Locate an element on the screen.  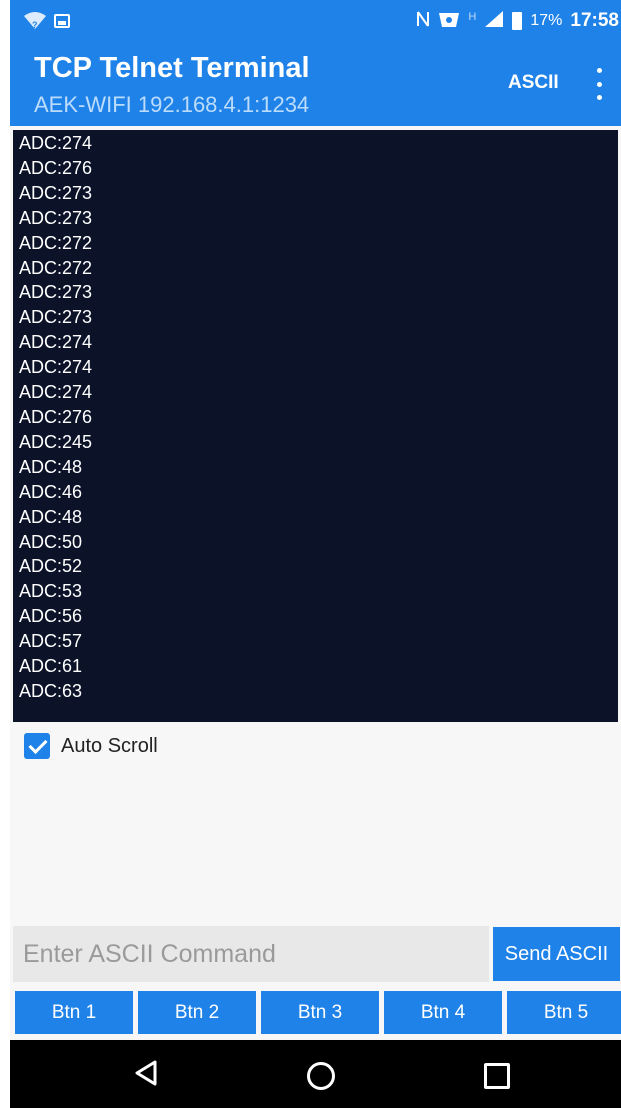
checkbox-checked-icon is located at coordinates (37, 746).